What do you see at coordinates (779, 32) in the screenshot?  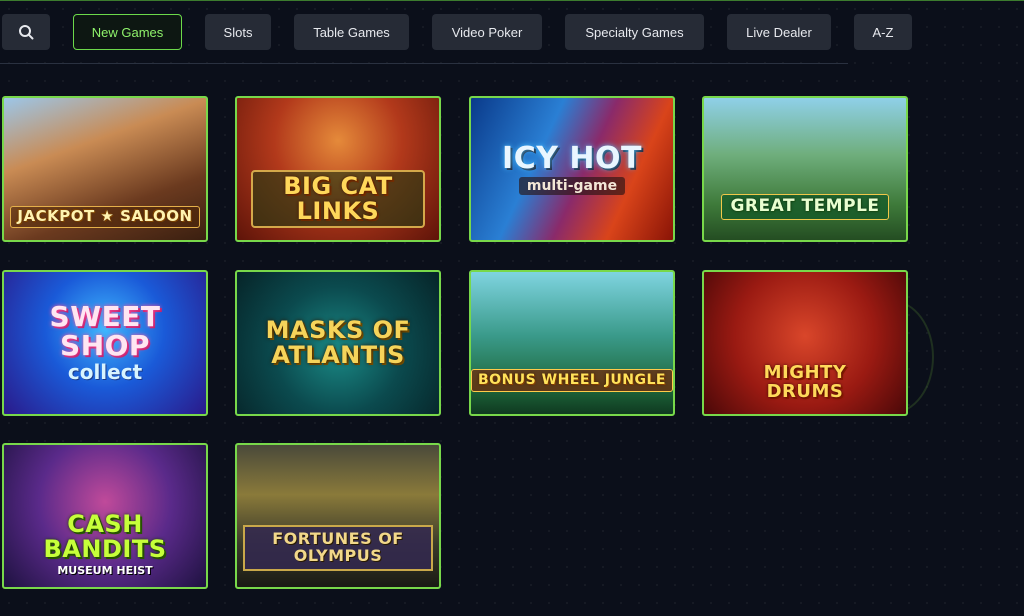 I see `tab-live-dealer: Live Dealer` at bounding box center [779, 32].